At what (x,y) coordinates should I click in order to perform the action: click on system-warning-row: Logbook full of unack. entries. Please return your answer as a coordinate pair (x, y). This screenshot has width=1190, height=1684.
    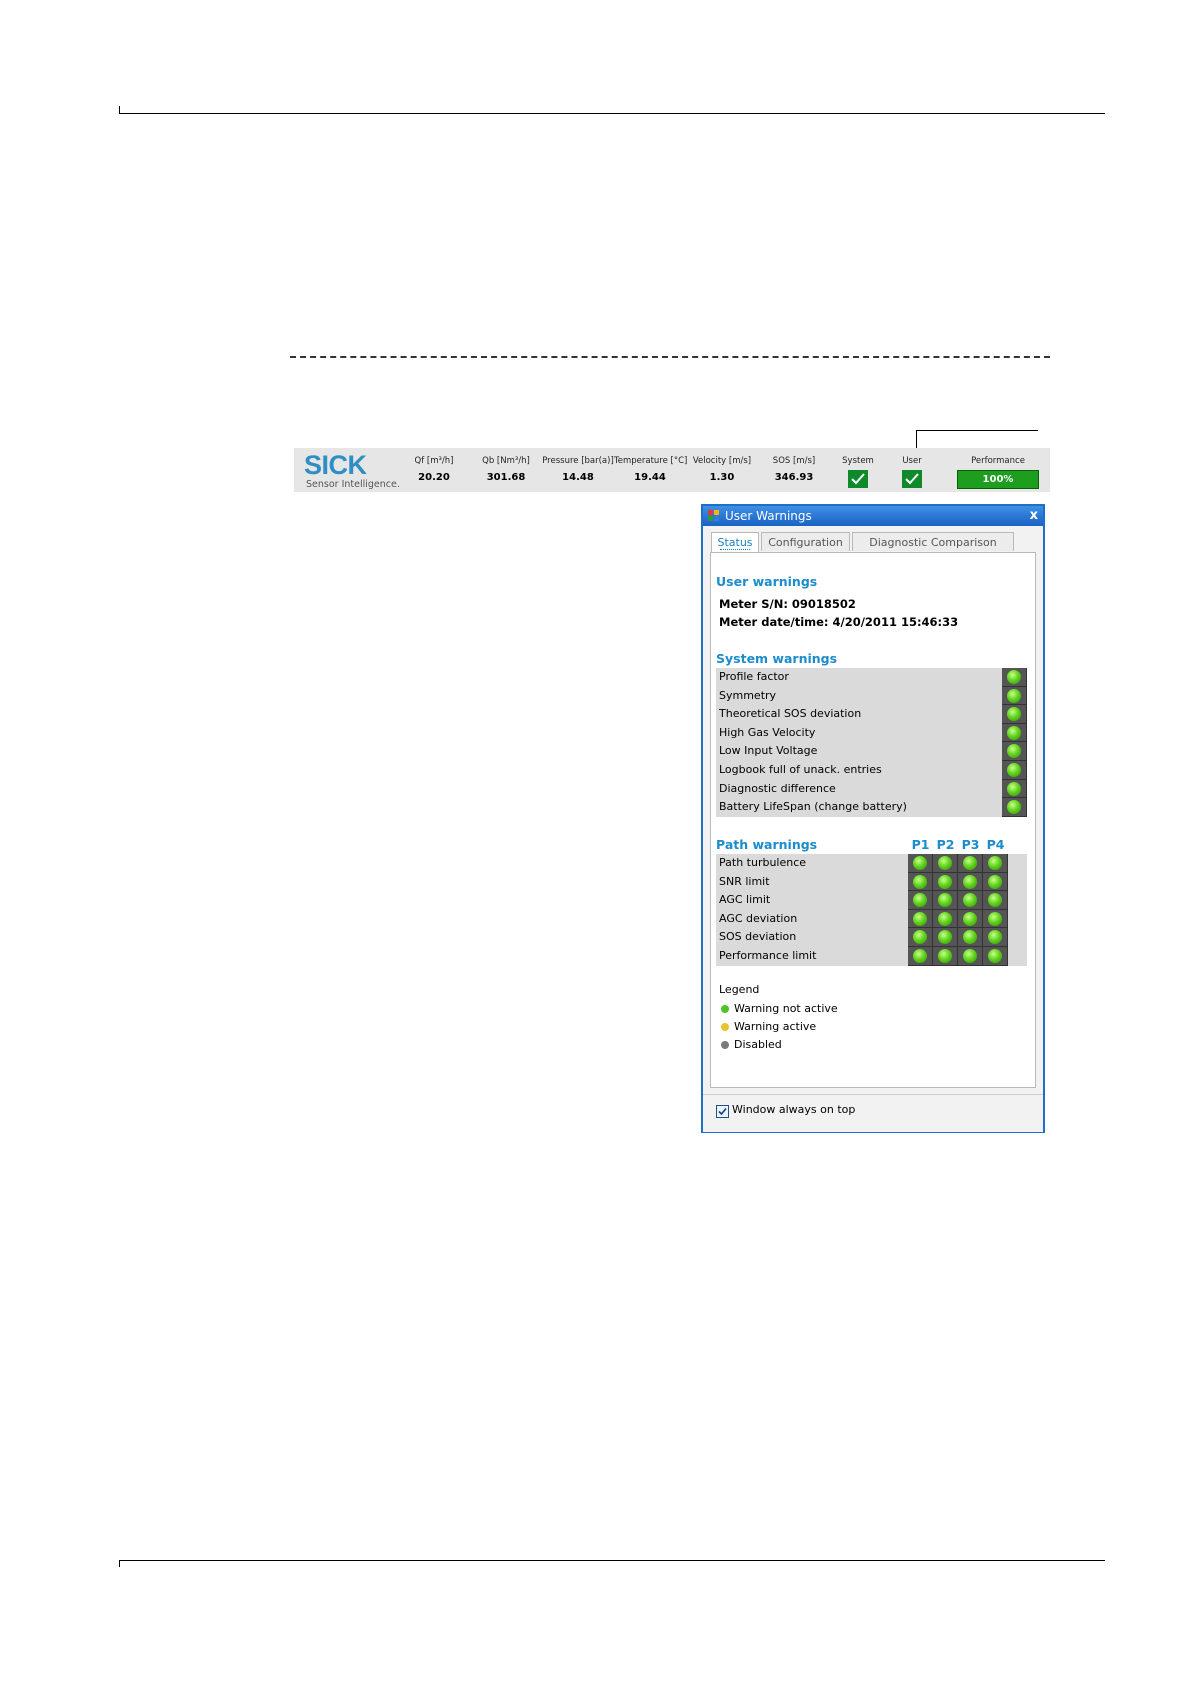
    Looking at the image, I should click on (871, 770).